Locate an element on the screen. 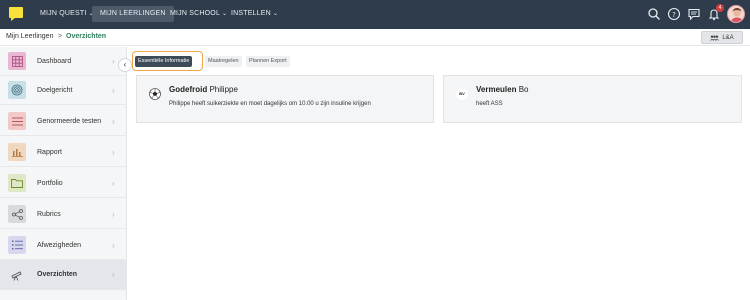  football-icon is located at coordinates (155, 94).